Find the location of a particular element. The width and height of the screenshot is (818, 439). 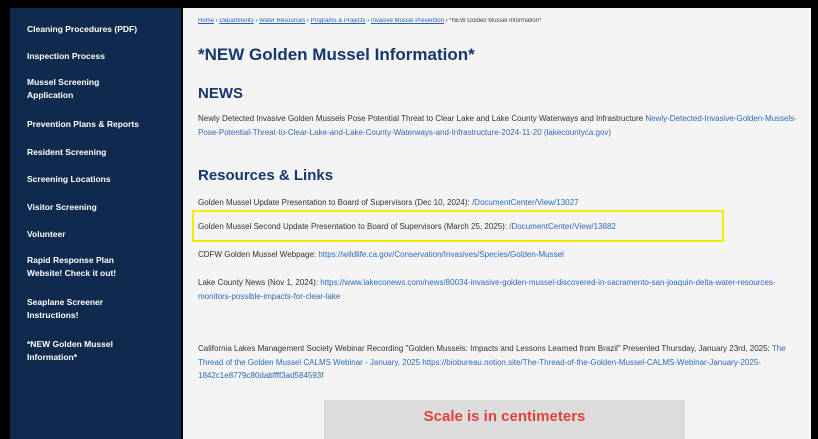

resource-text: CDFW Golden Mussel Webpage: is located at coordinates (258, 254).